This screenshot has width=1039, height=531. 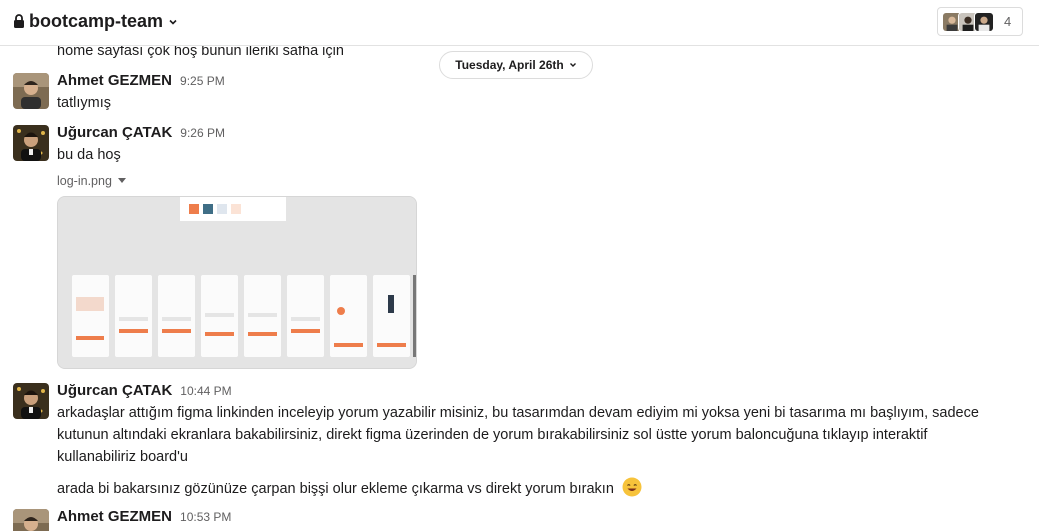 I want to click on timestamp: 10:44 PM, so click(x=205, y=391).